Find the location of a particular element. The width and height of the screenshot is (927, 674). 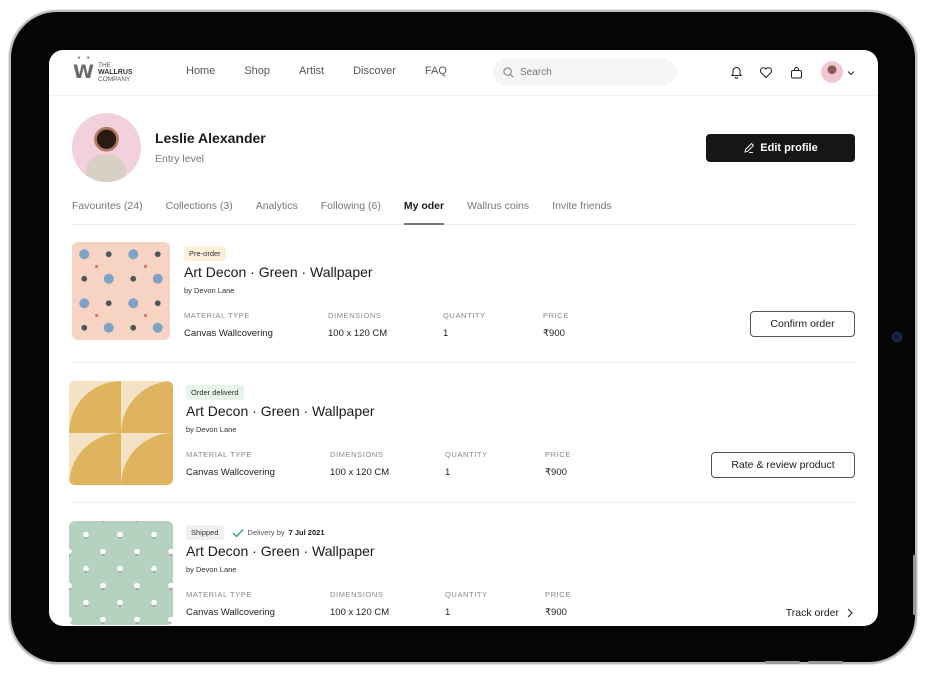

logo-line: WALLRUS is located at coordinates (115, 72).